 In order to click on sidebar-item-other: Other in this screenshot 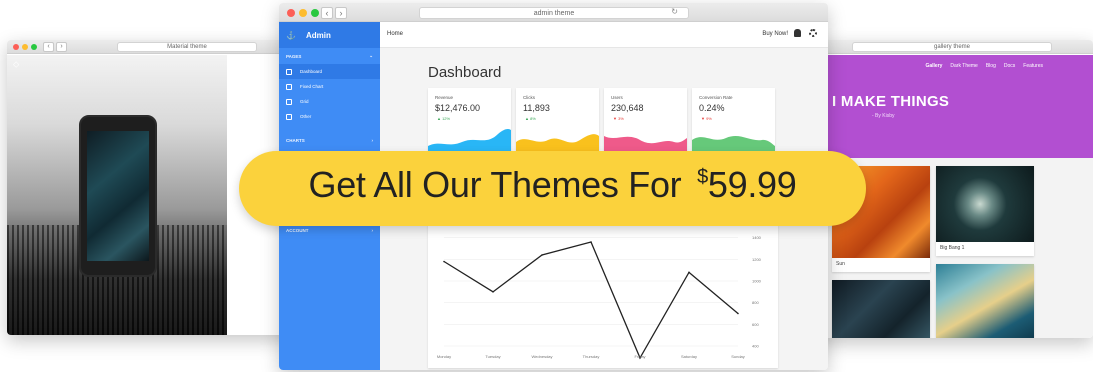, I will do `click(329, 116)`.